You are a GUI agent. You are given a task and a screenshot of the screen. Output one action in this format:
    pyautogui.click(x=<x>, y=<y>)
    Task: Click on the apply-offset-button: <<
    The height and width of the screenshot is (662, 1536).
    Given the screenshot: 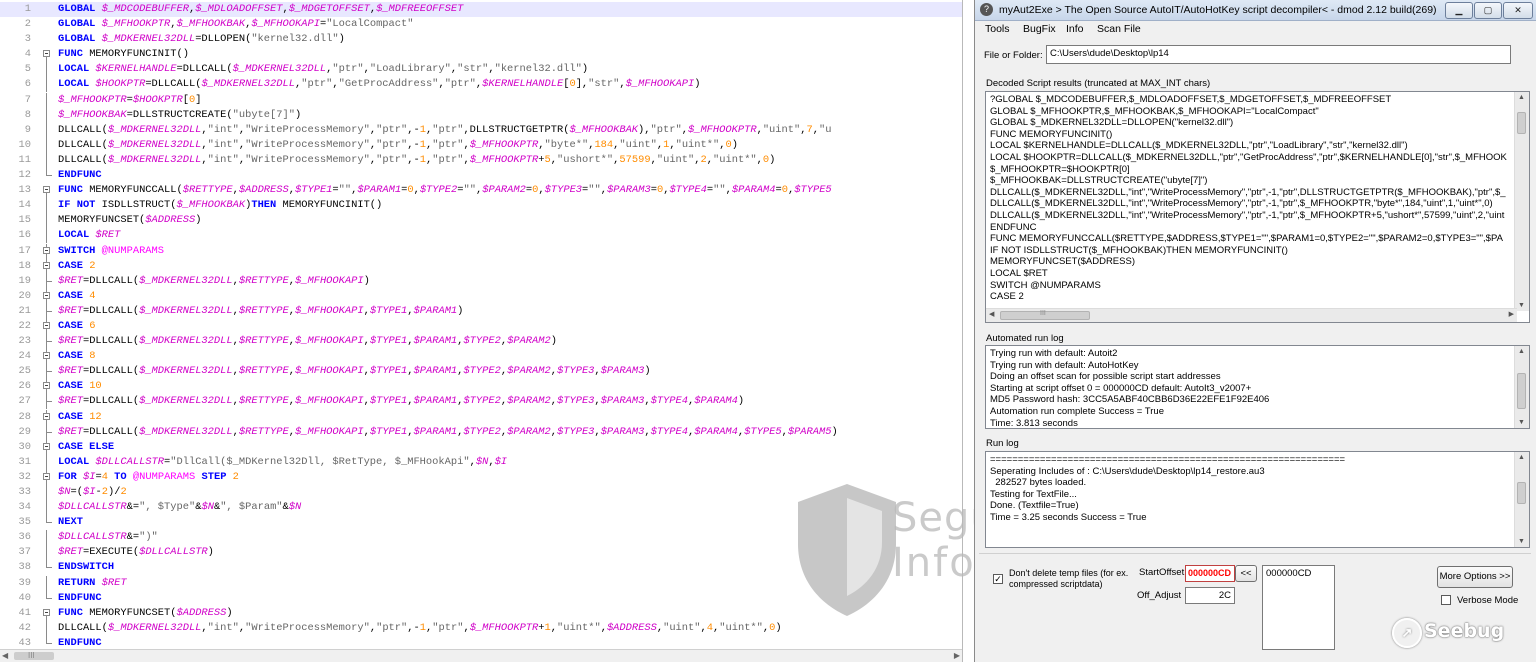 What is the action you would take?
    pyautogui.click(x=1246, y=573)
    